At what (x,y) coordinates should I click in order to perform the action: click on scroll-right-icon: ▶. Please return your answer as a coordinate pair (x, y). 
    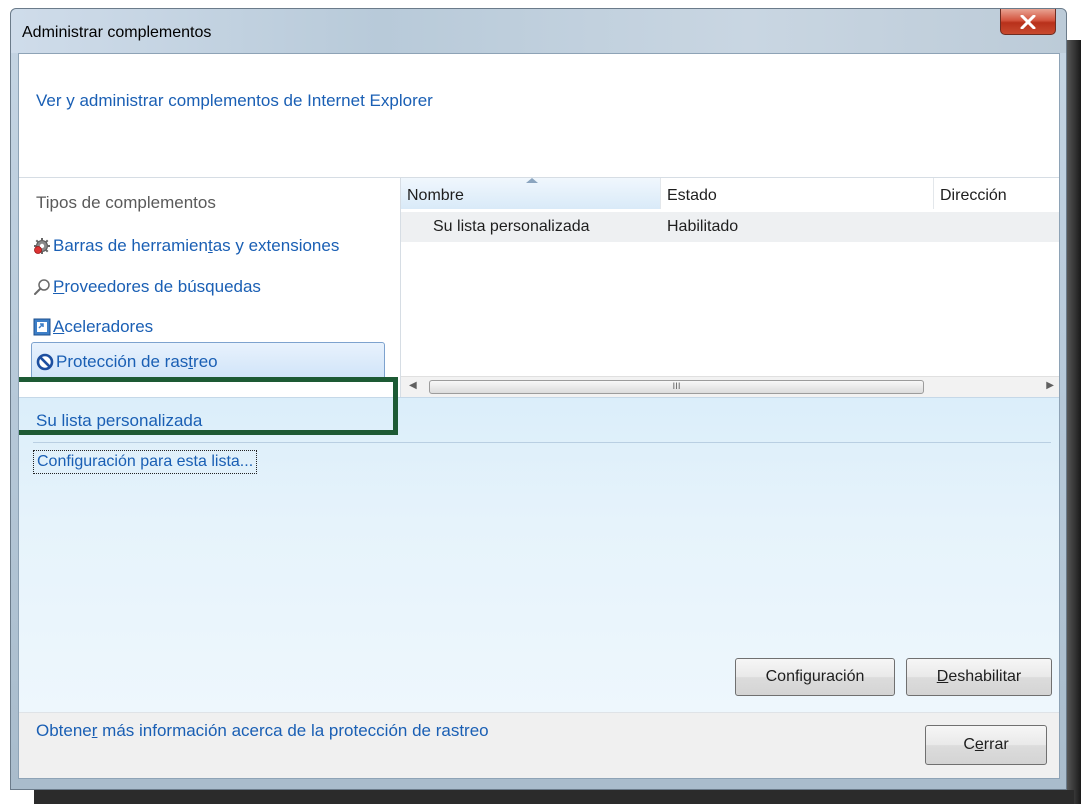
    Looking at the image, I should click on (1050, 385).